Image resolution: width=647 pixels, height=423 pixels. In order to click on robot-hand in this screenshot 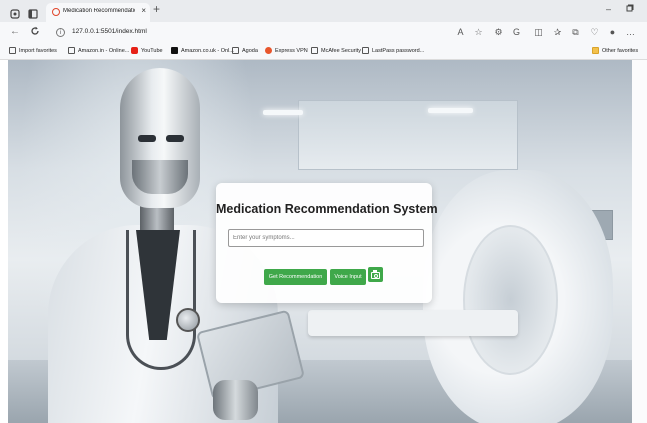, I will do `click(235, 400)`.